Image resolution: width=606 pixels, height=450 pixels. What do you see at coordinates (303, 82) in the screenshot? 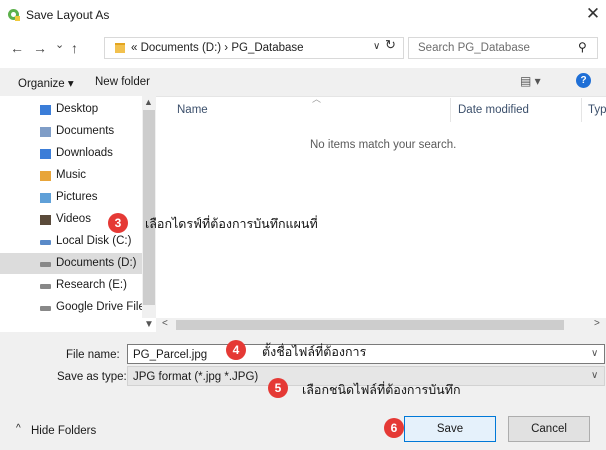
I see `toolbar` at bounding box center [303, 82].